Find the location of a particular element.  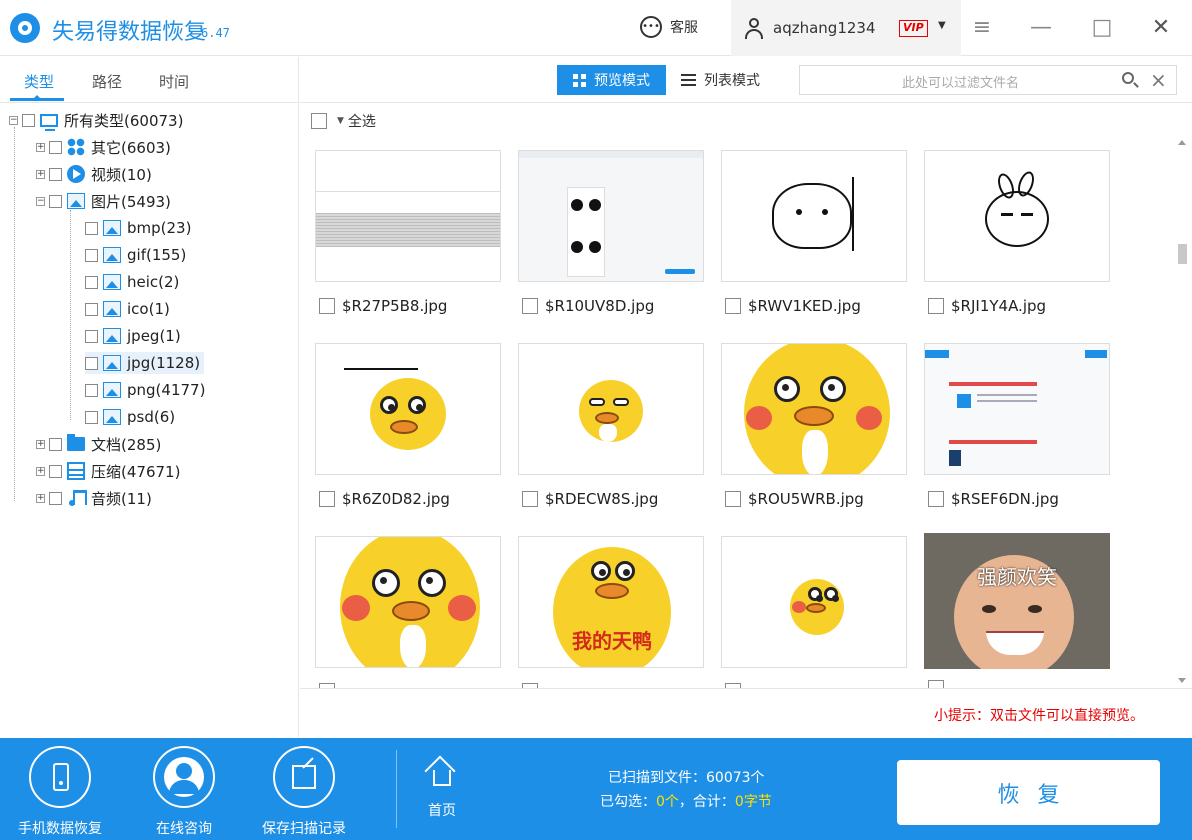

tree-node-gif: gif(155) is located at coordinates (135, 255).